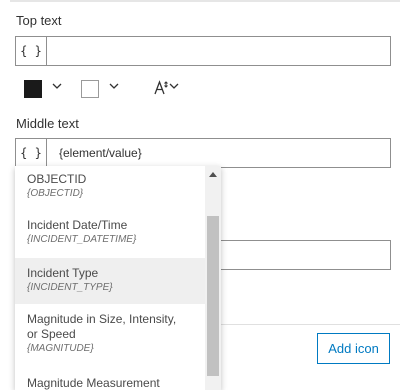 Image resolution: width=400 pixels, height=390 pixels. What do you see at coordinates (110, 188) in the screenshot?
I see `list-item: OBJECTID {OBJECTID}` at bounding box center [110, 188].